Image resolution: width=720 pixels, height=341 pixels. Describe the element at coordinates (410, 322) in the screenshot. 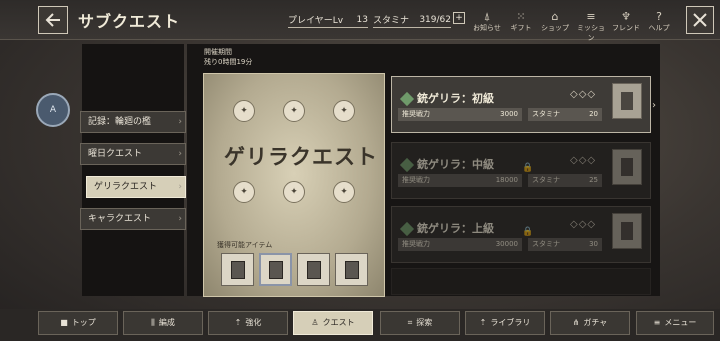

I see `explore-icon: ⌗` at that location.